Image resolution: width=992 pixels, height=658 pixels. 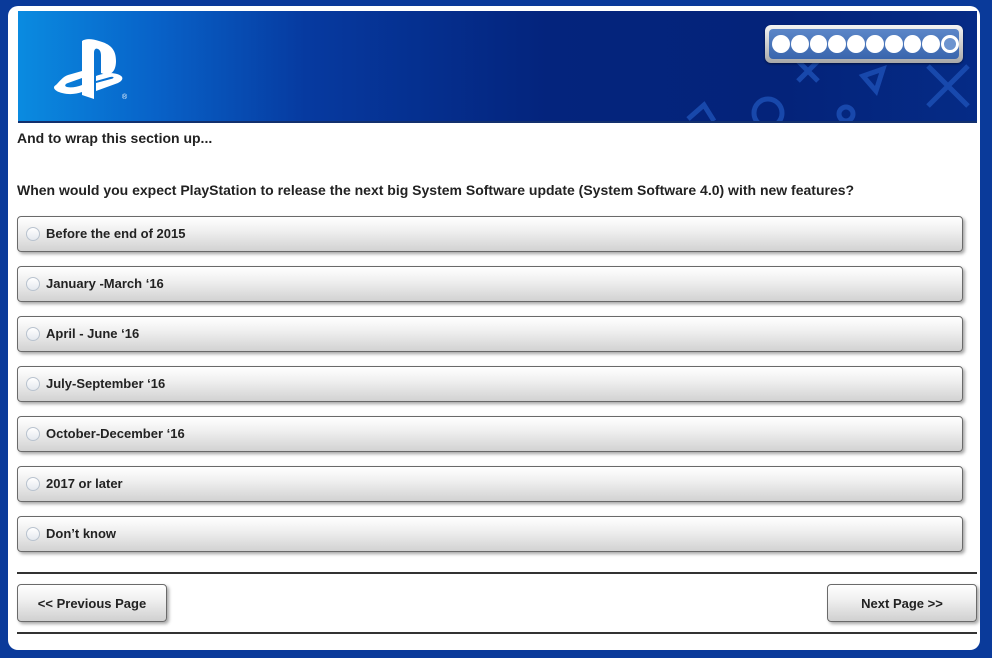 What do you see at coordinates (91, 70) in the screenshot?
I see `playstation-logo: ®` at bounding box center [91, 70].